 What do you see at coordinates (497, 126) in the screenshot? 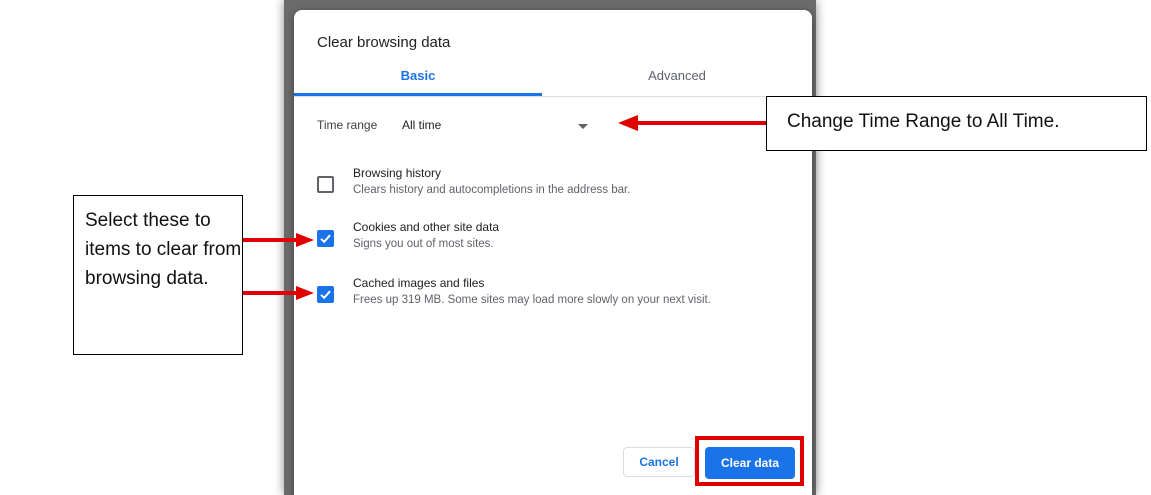
I see `time-range-select: All time` at bounding box center [497, 126].